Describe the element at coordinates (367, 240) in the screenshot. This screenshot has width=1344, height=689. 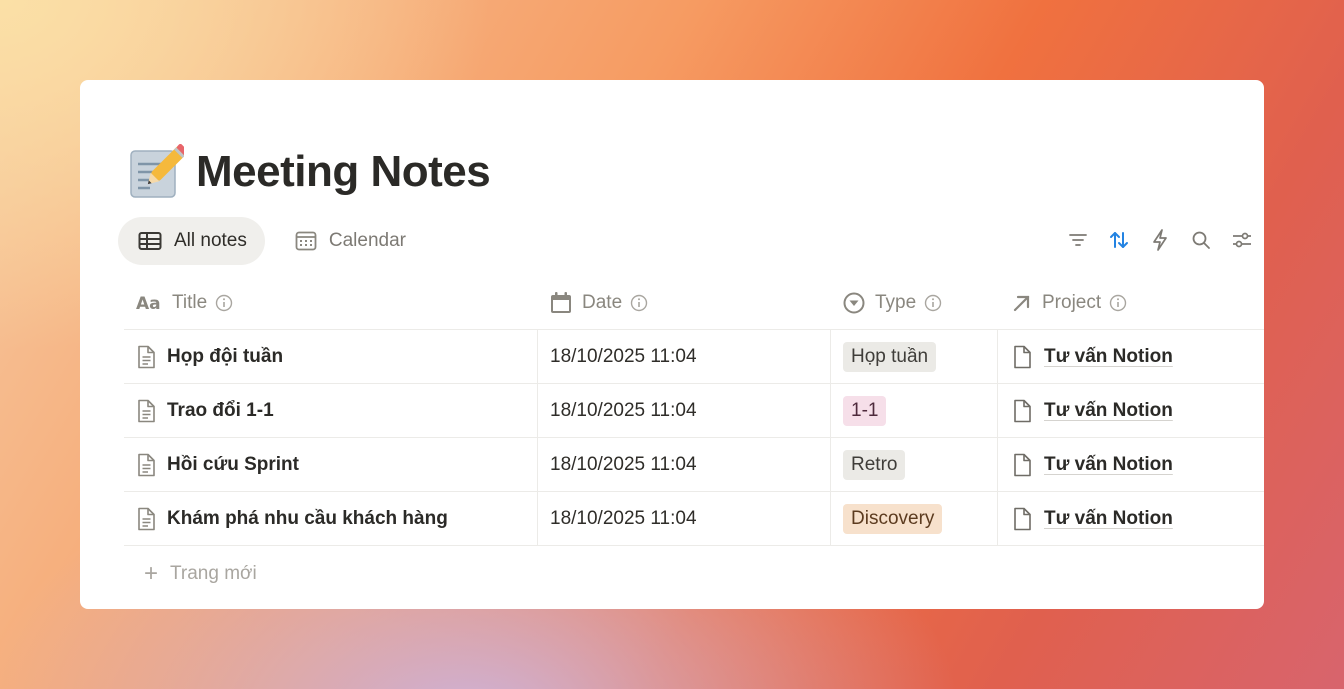
I see `tab-label: Calendar` at that location.